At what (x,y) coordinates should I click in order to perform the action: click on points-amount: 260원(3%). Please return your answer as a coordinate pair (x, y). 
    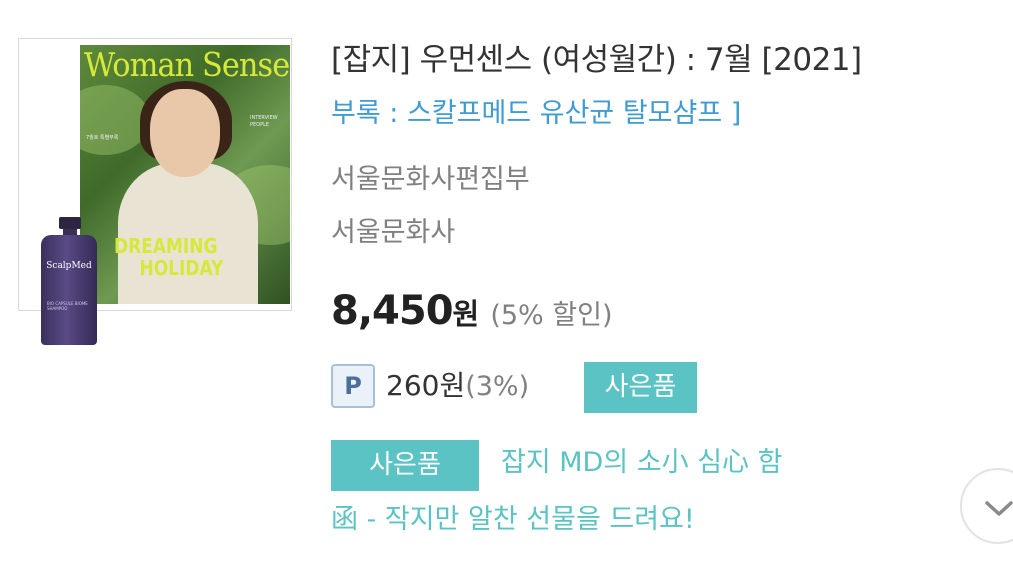
    Looking at the image, I should click on (457, 386).